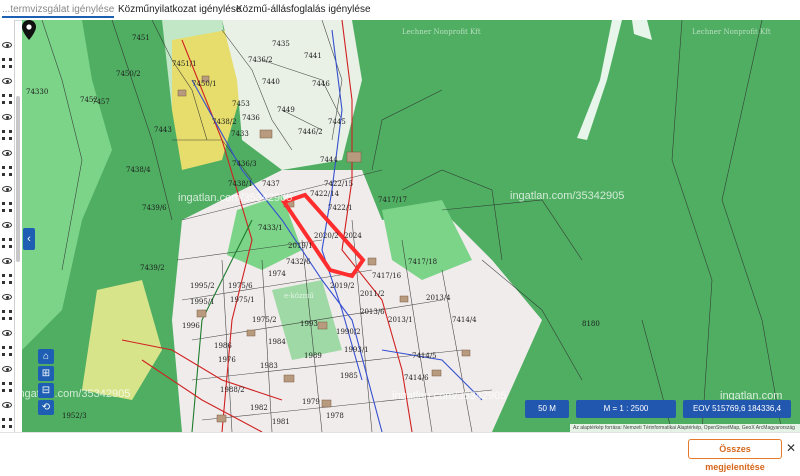  I want to click on scale-bar: 50 M, so click(547, 409).